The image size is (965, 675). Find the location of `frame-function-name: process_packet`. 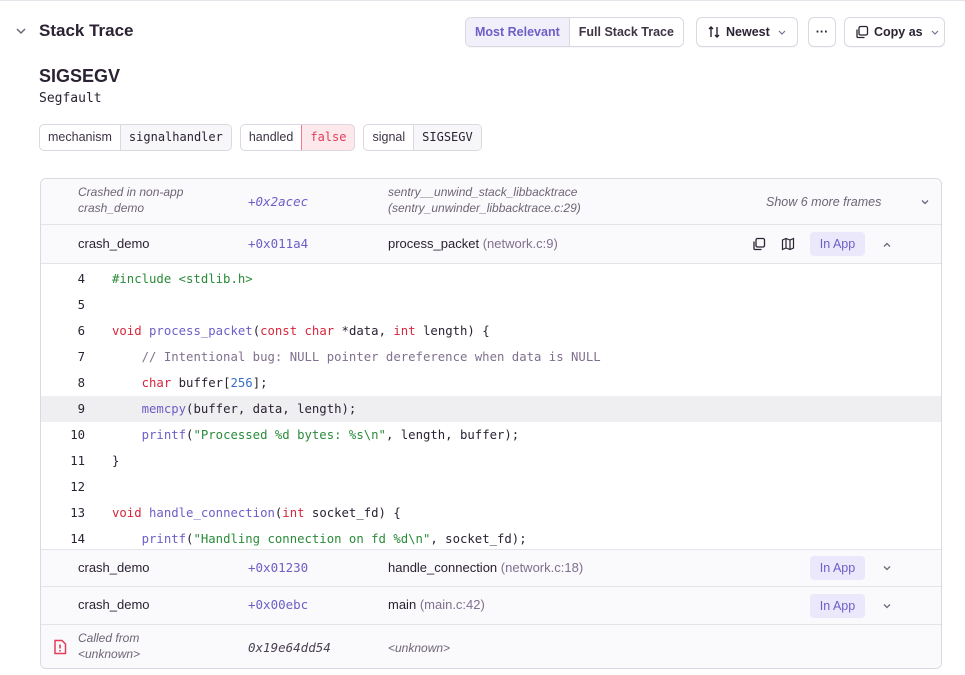

frame-function-name: process_packet is located at coordinates (434, 243).